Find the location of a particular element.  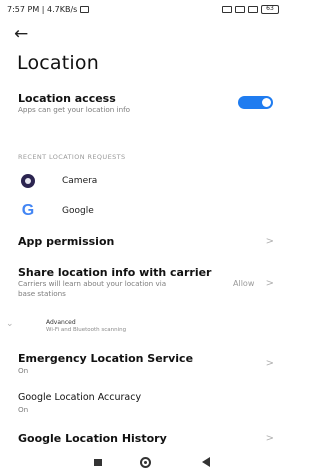

back-nav-icon is located at coordinates (206, 462).